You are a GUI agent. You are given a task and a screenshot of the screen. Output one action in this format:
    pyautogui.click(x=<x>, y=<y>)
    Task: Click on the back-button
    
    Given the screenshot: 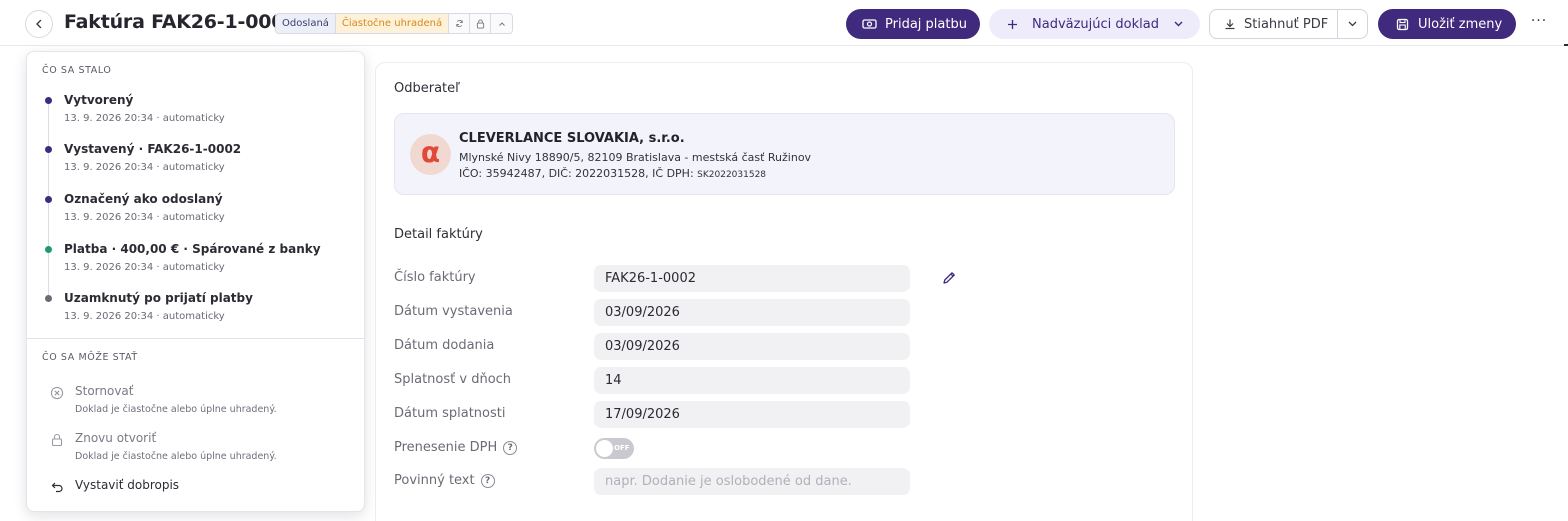 What is the action you would take?
    pyautogui.click(x=39, y=24)
    